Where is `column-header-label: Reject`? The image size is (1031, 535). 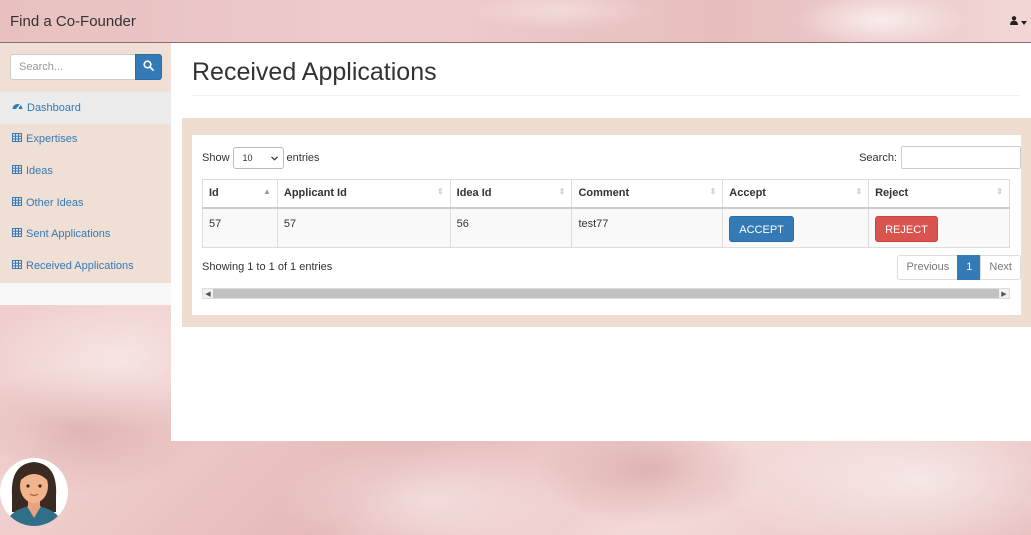
column-header-label: Reject is located at coordinates (892, 193).